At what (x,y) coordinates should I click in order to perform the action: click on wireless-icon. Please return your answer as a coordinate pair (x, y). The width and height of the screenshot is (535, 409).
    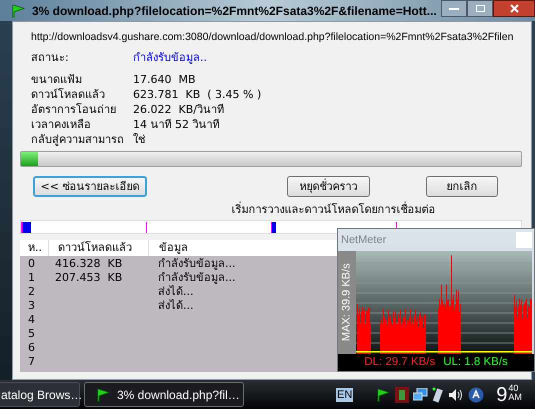
    Looking at the image, I should click on (438, 394).